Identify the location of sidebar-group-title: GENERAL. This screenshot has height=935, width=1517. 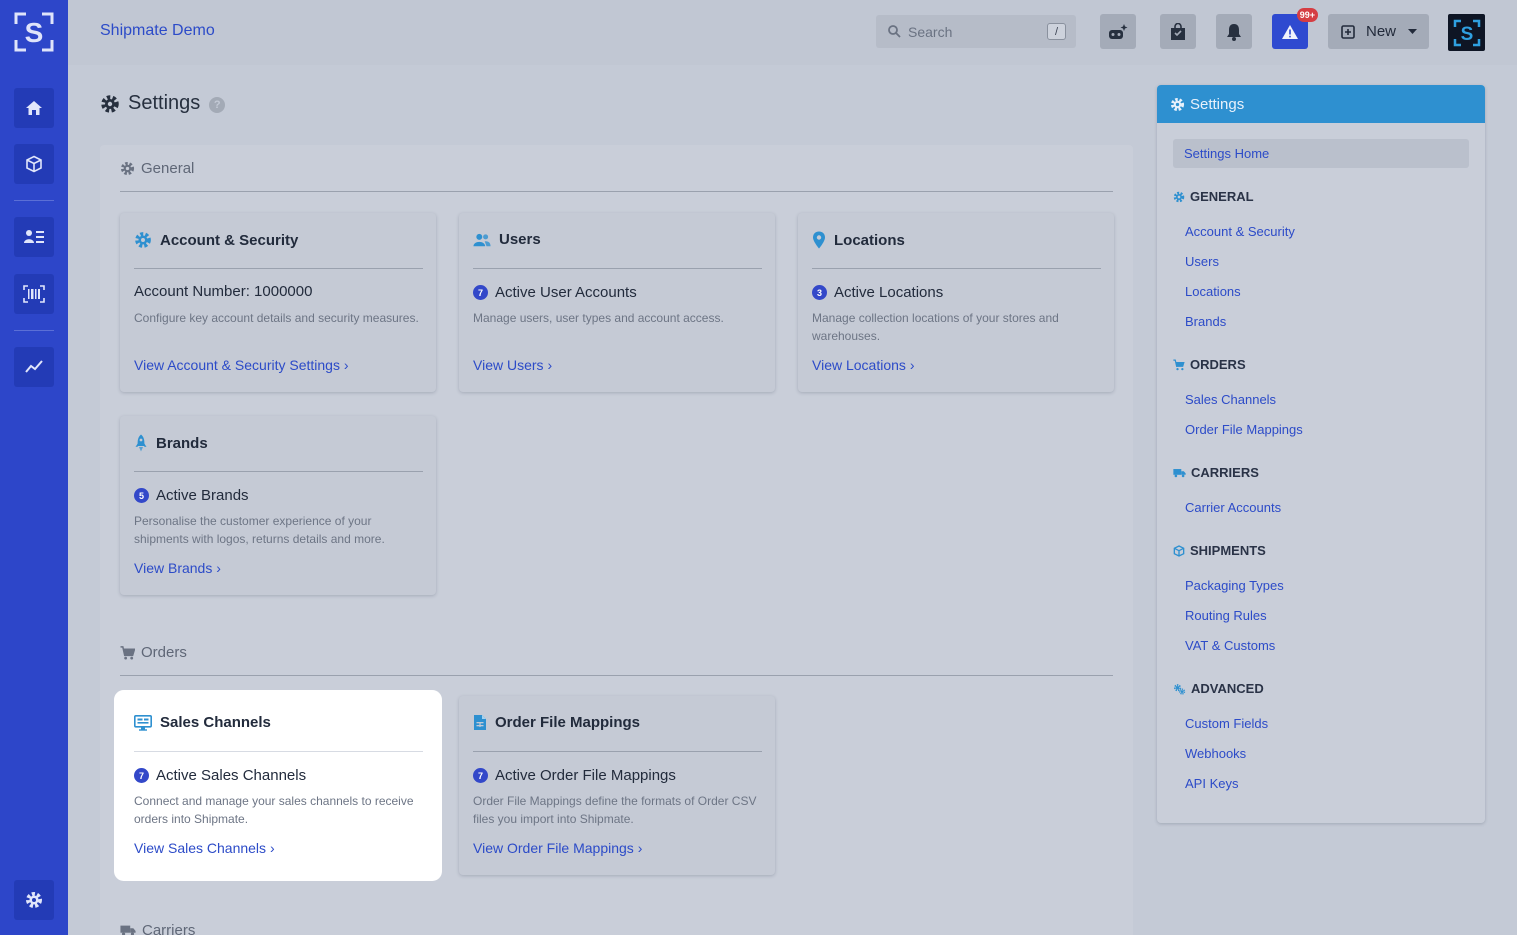
(1222, 196).